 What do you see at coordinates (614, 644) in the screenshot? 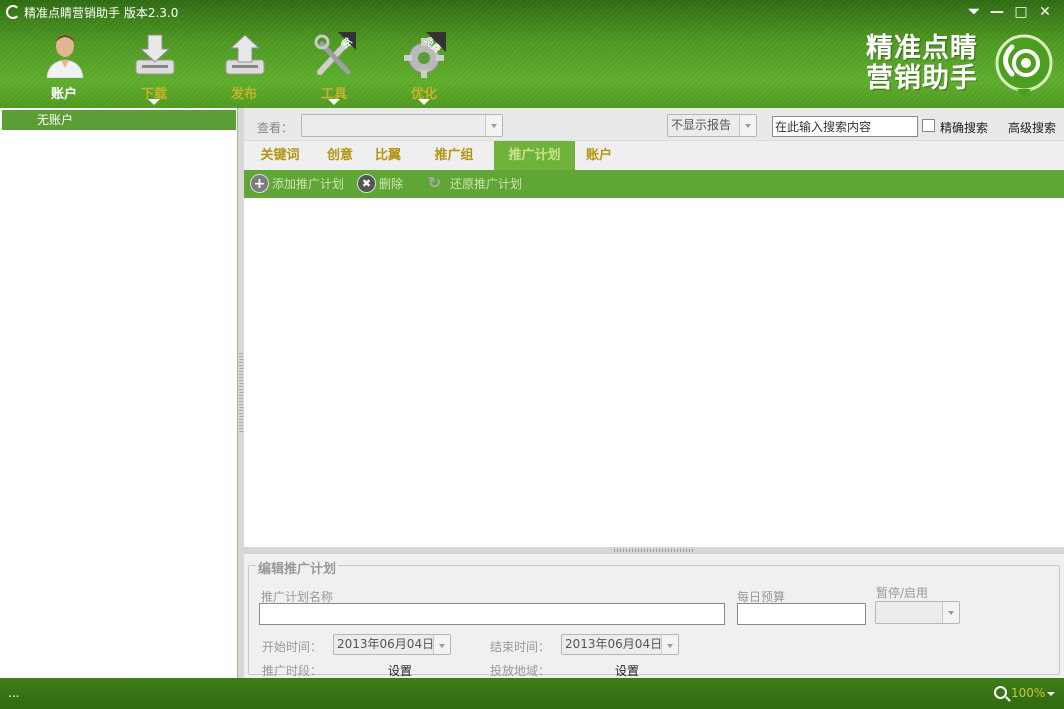
I see `end-date-value: 2013年06月04日` at bounding box center [614, 644].